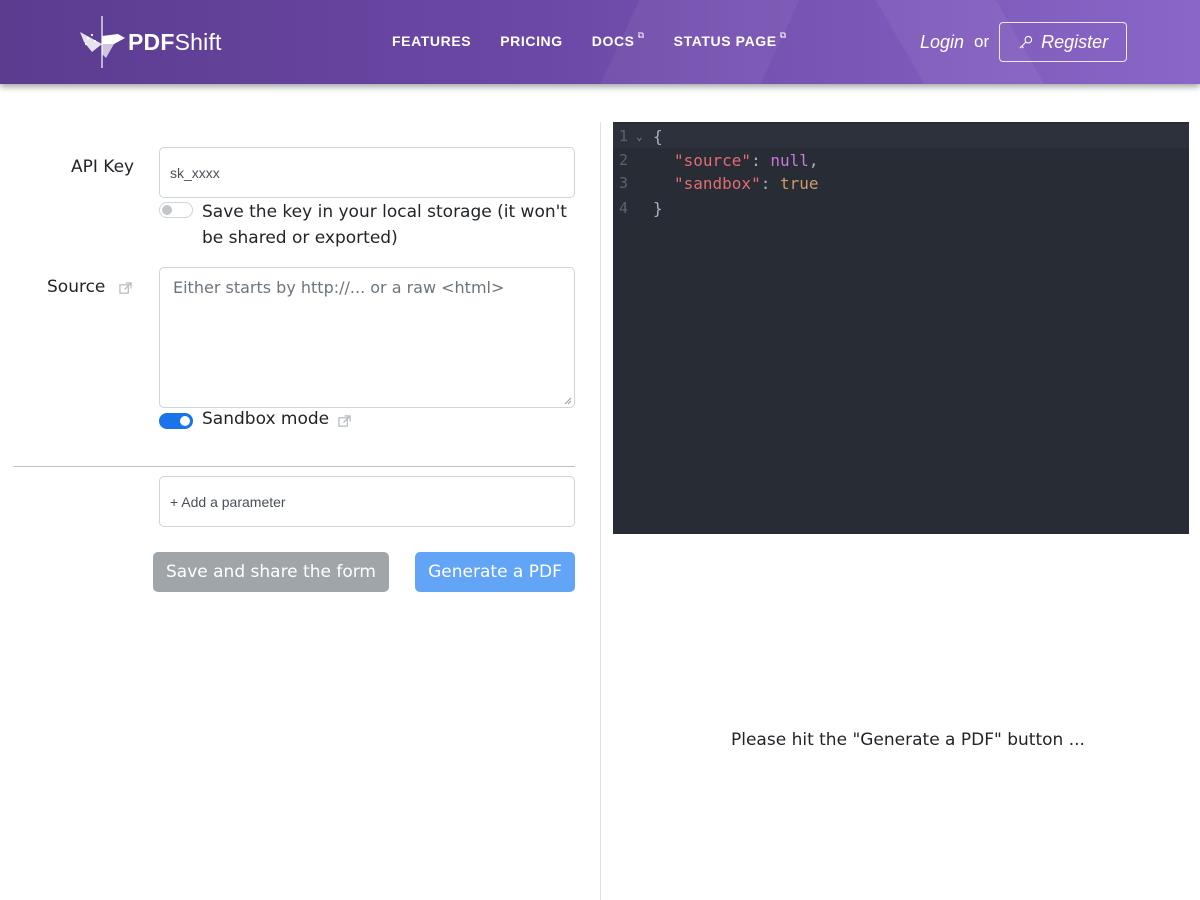 This screenshot has width=1200, height=900. Describe the element at coordinates (1075, 41) in the screenshot. I see `register-label: Register` at that location.